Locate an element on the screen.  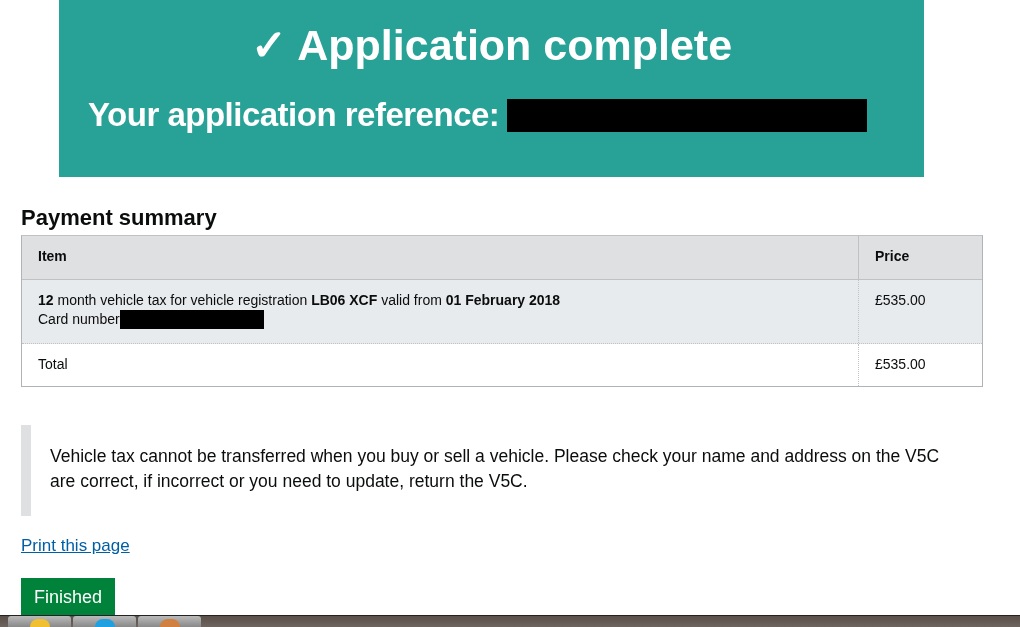
notice-text: Vehicle tax cannot be transferred when you buy or sell a vehicle. Please check your name and address on the V5C are correct, if incorrect or you need to update, return the V5C. is located at coordinates (495, 469).